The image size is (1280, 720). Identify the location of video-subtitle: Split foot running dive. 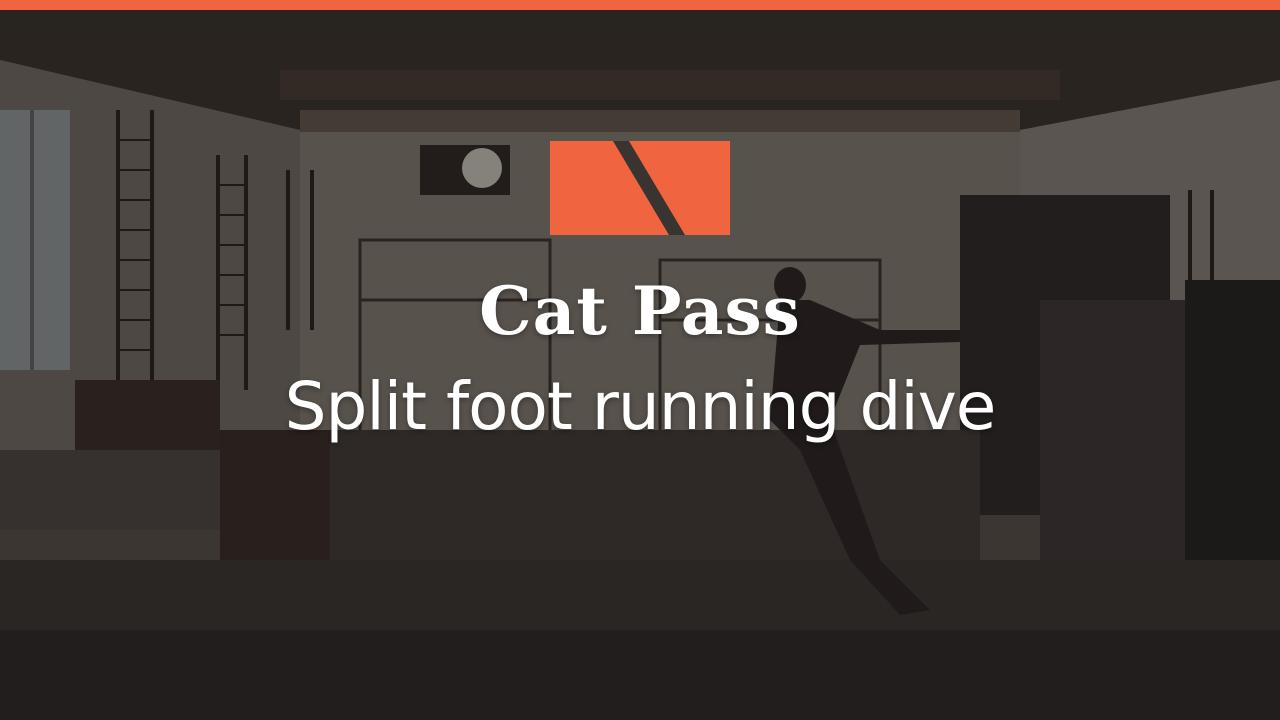
(640, 406).